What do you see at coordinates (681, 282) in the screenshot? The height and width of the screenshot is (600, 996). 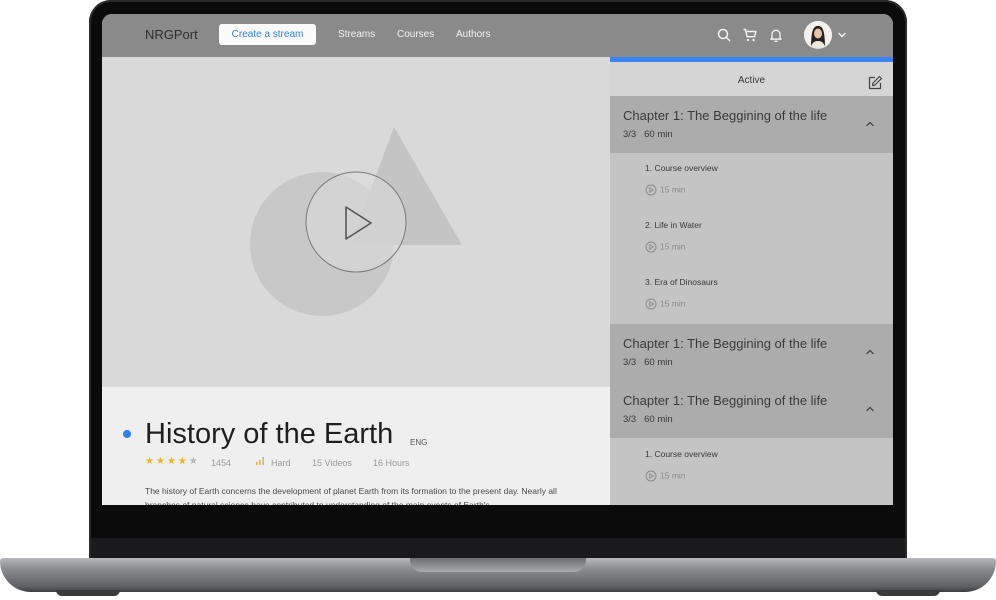 I see `lesson-title: 3. Era of Dinosaurs` at bounding box center [681, 282].